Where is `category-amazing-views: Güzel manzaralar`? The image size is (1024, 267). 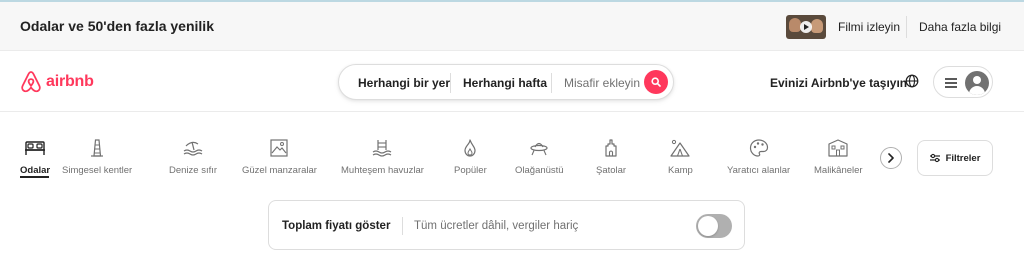
category-amazing-views: Güzel manzaralar is located at coordinates (279, 157).